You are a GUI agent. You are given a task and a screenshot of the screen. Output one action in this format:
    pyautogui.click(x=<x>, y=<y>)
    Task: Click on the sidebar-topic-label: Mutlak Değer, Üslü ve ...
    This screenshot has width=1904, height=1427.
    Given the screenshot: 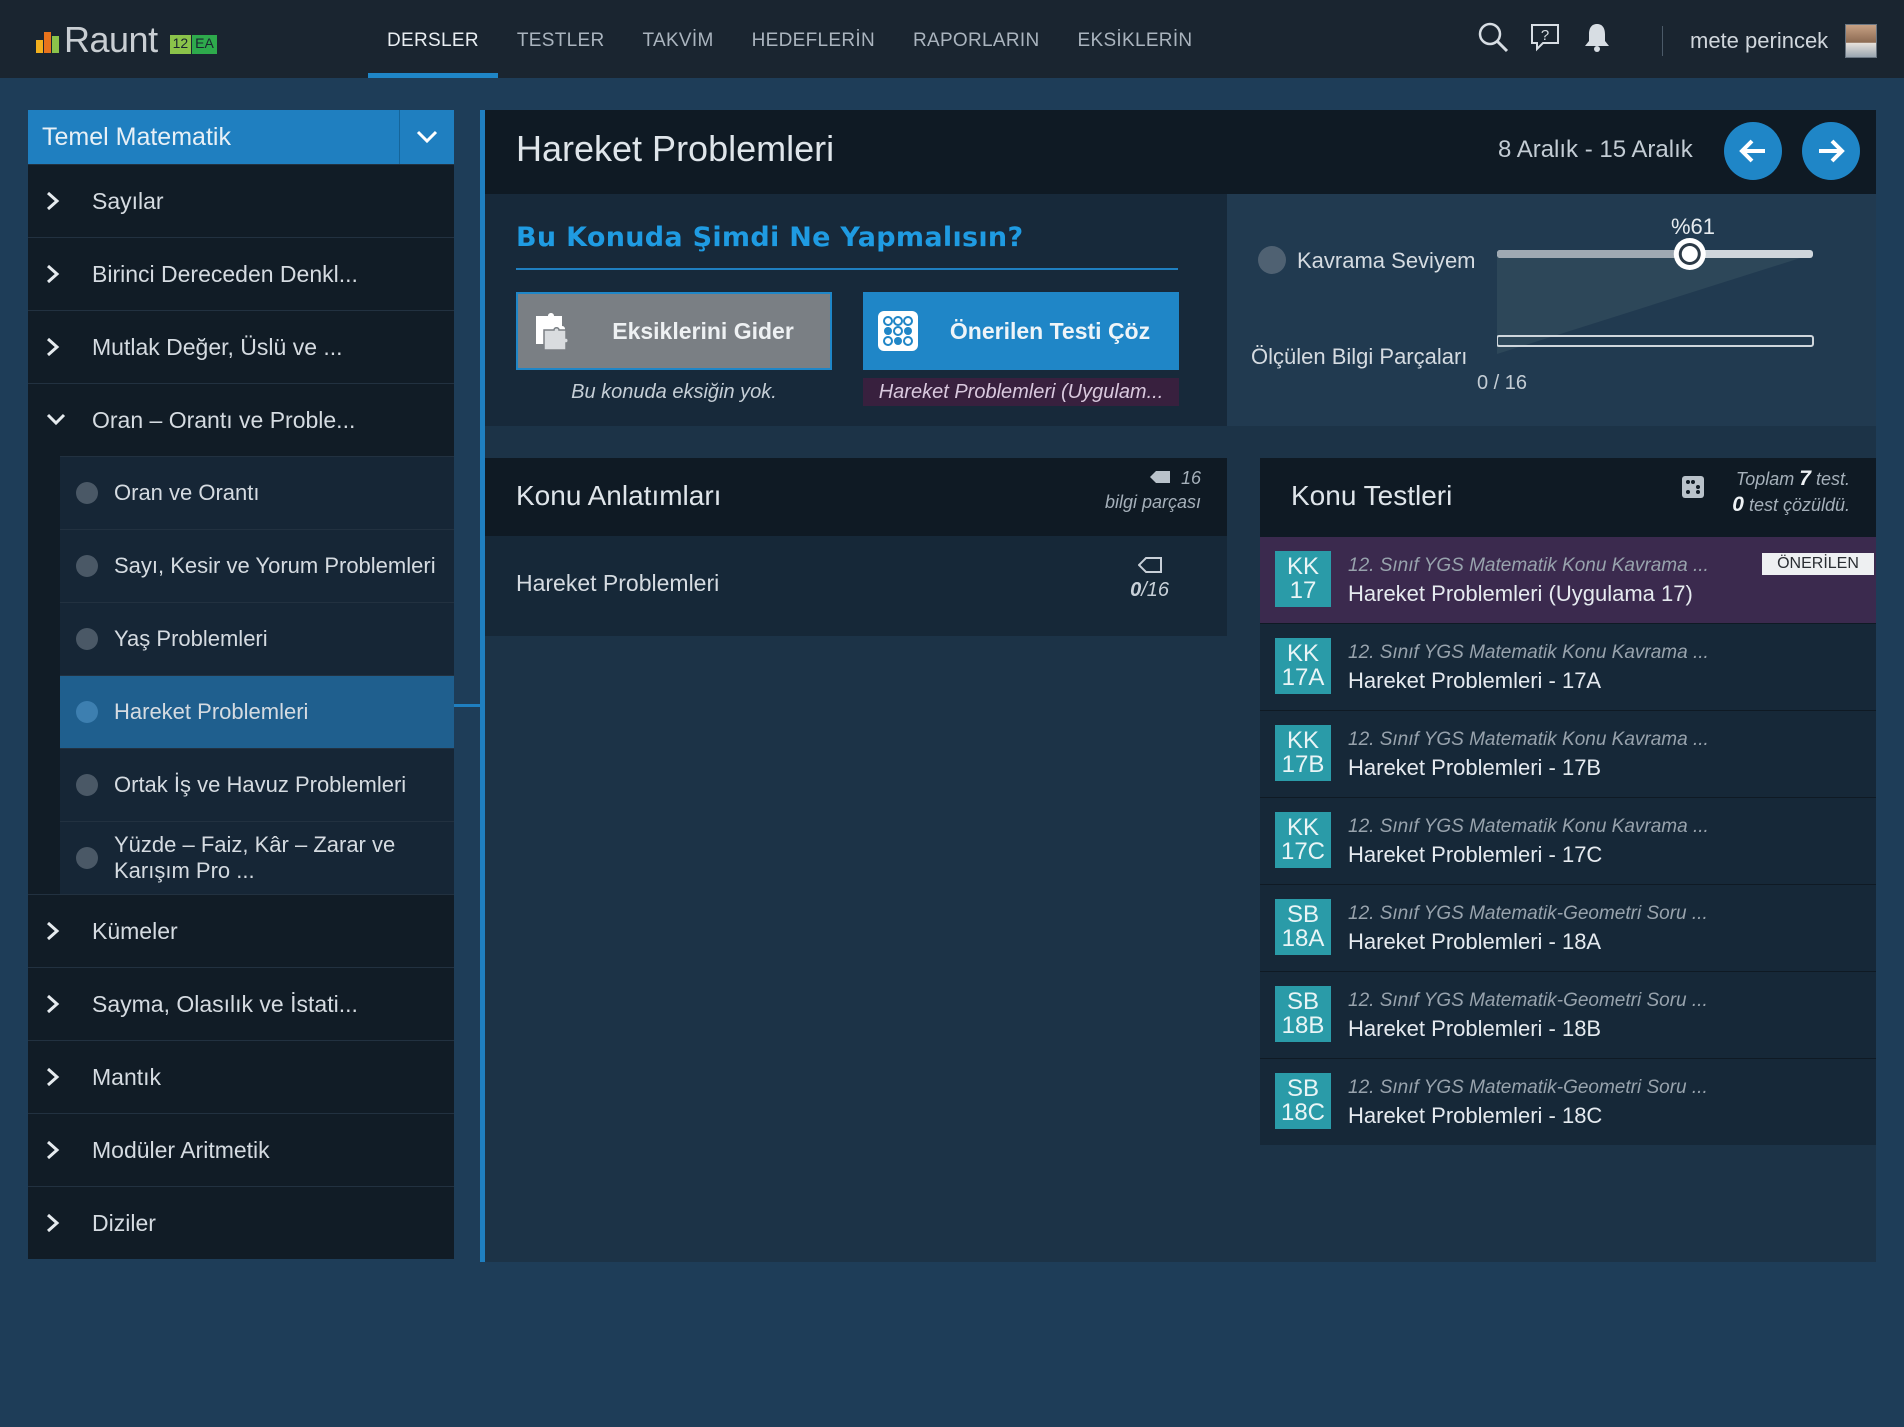 What is the action you would take?
    pyautogui.click(x=217, y=346)
    